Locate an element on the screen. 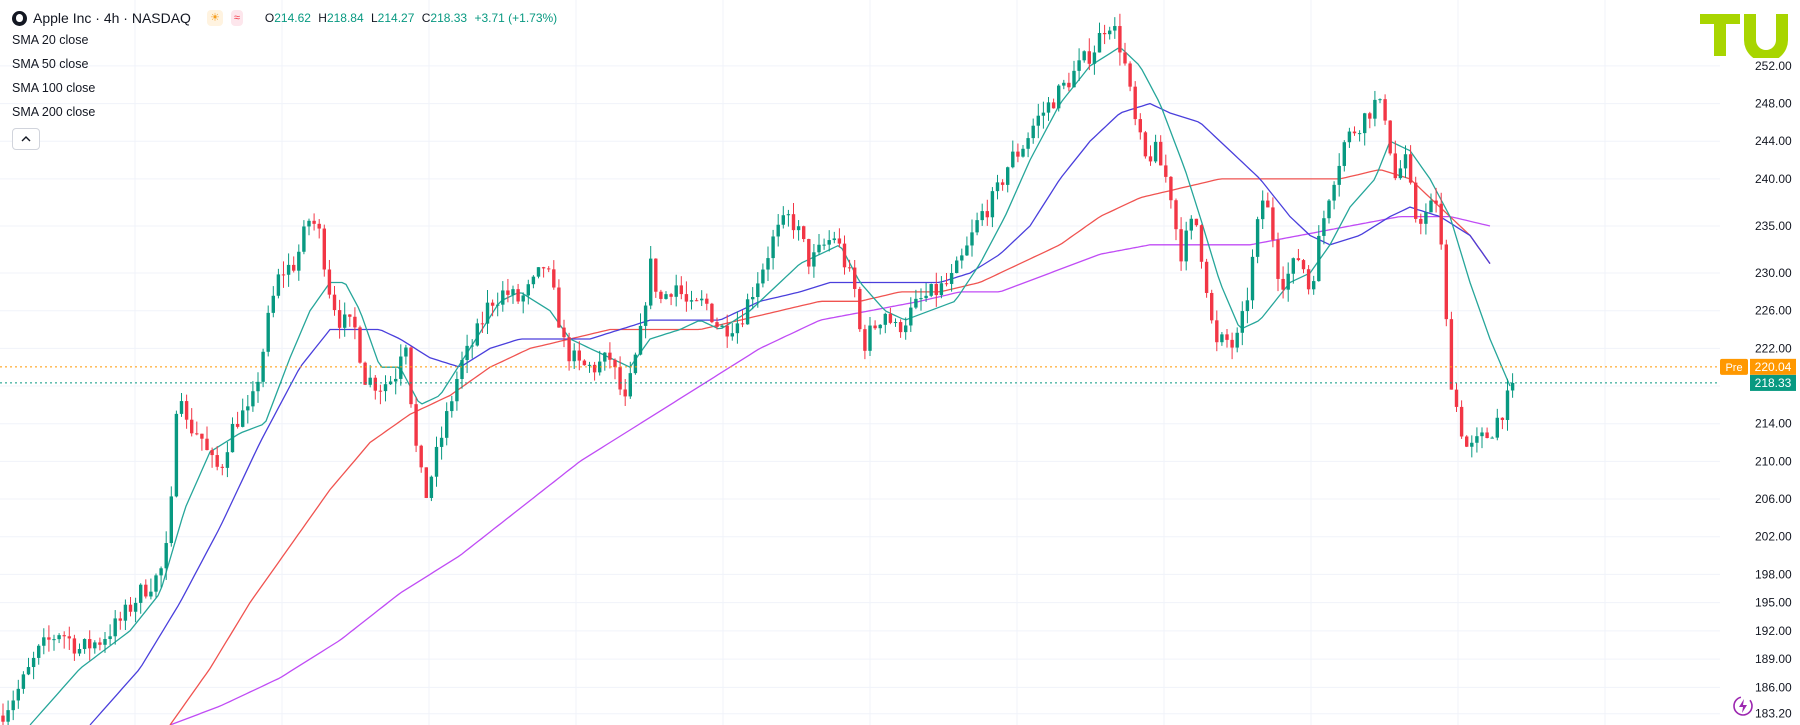 The width and height of the screenshot is (1800, 725). price-tick-label: 192.00 is located at coordinates (1773, 631).